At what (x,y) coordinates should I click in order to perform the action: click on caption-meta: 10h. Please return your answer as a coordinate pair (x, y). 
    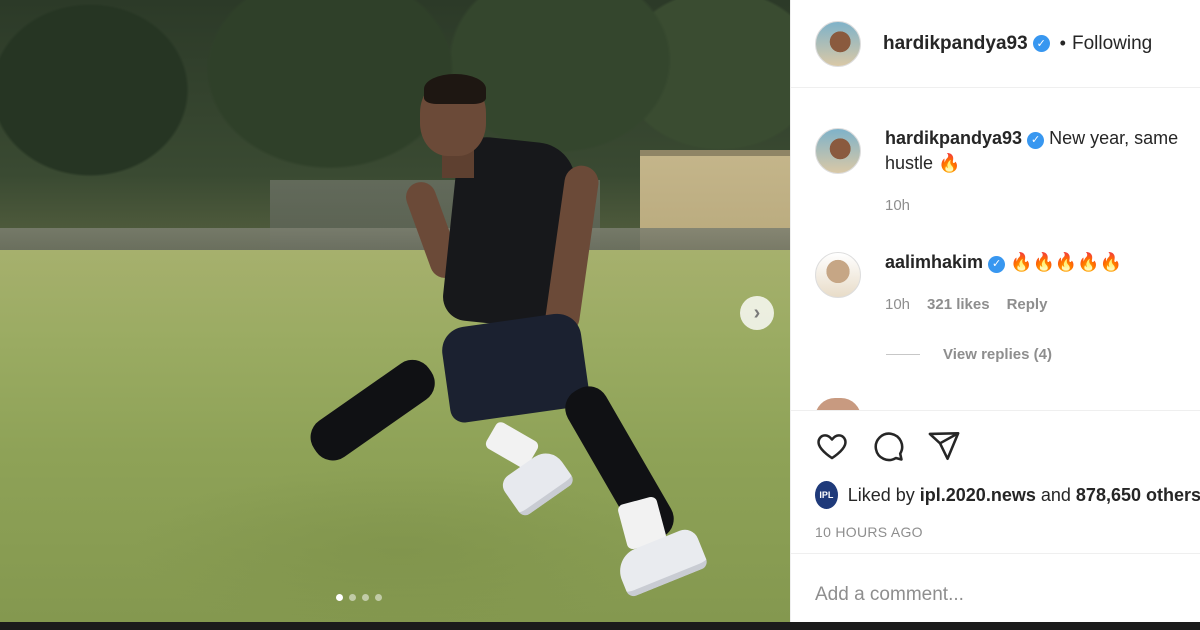
    Looking at the image, I should click on (1042, 205).